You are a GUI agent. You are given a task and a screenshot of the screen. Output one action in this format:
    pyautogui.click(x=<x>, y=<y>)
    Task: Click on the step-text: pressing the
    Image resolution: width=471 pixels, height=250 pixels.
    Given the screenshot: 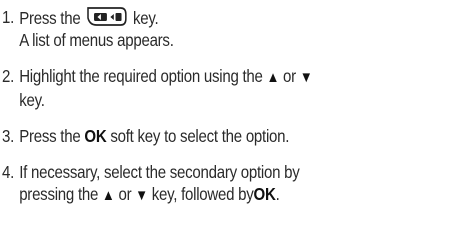 What is the action you would take?
    pyautogui.click(x=59, y=194)
    